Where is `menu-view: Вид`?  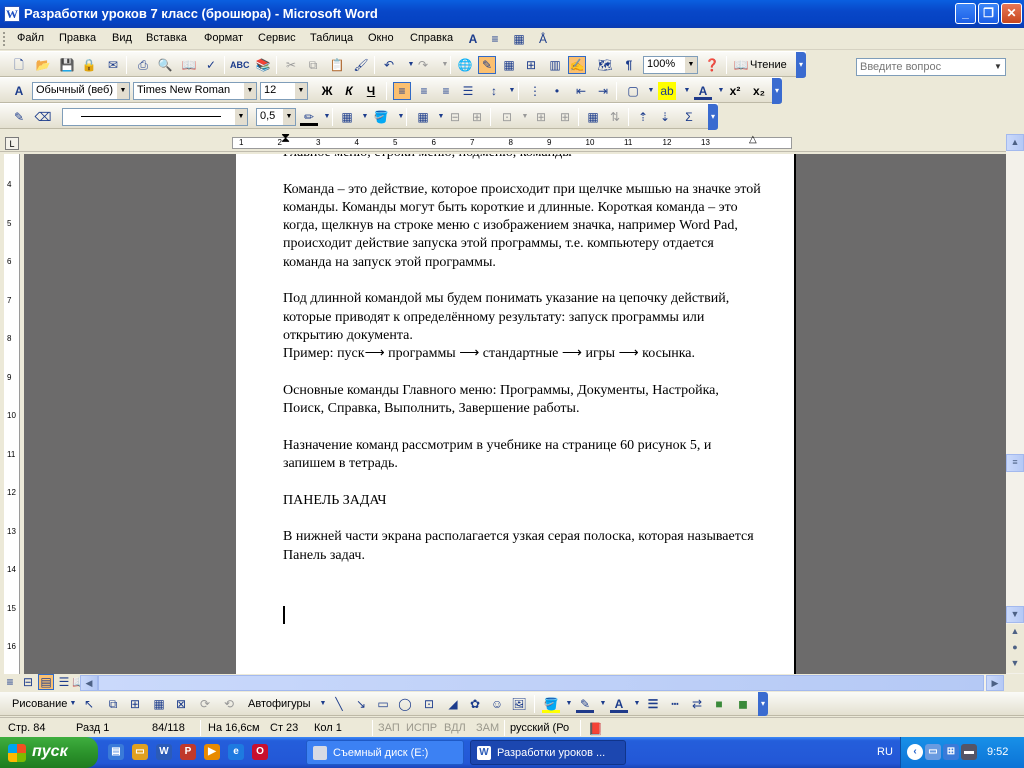 menu-view: Вид is located at coordinates (122, 38).